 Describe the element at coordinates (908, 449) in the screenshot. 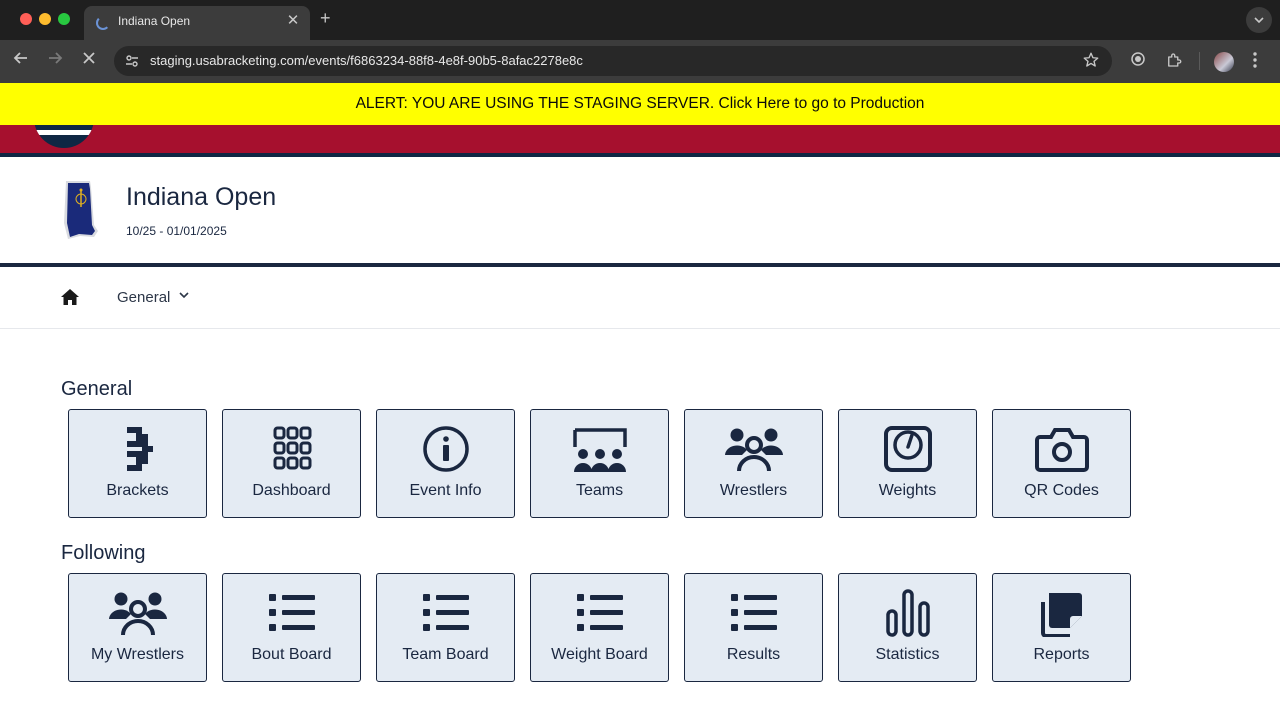

I see `scale-icon` at that location.